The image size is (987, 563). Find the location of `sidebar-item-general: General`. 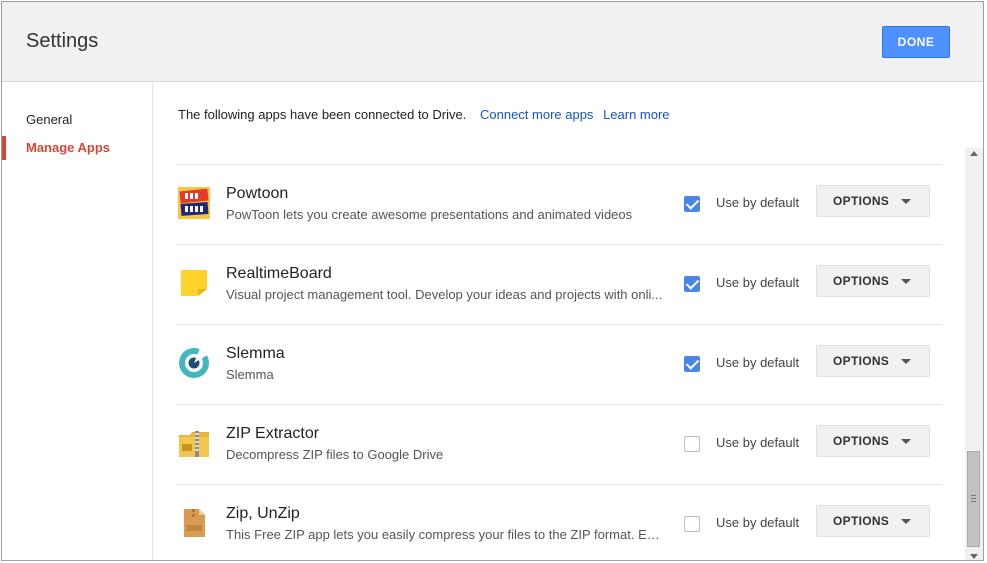

sidebar-item-general: General is located at coordinates (77, 120).